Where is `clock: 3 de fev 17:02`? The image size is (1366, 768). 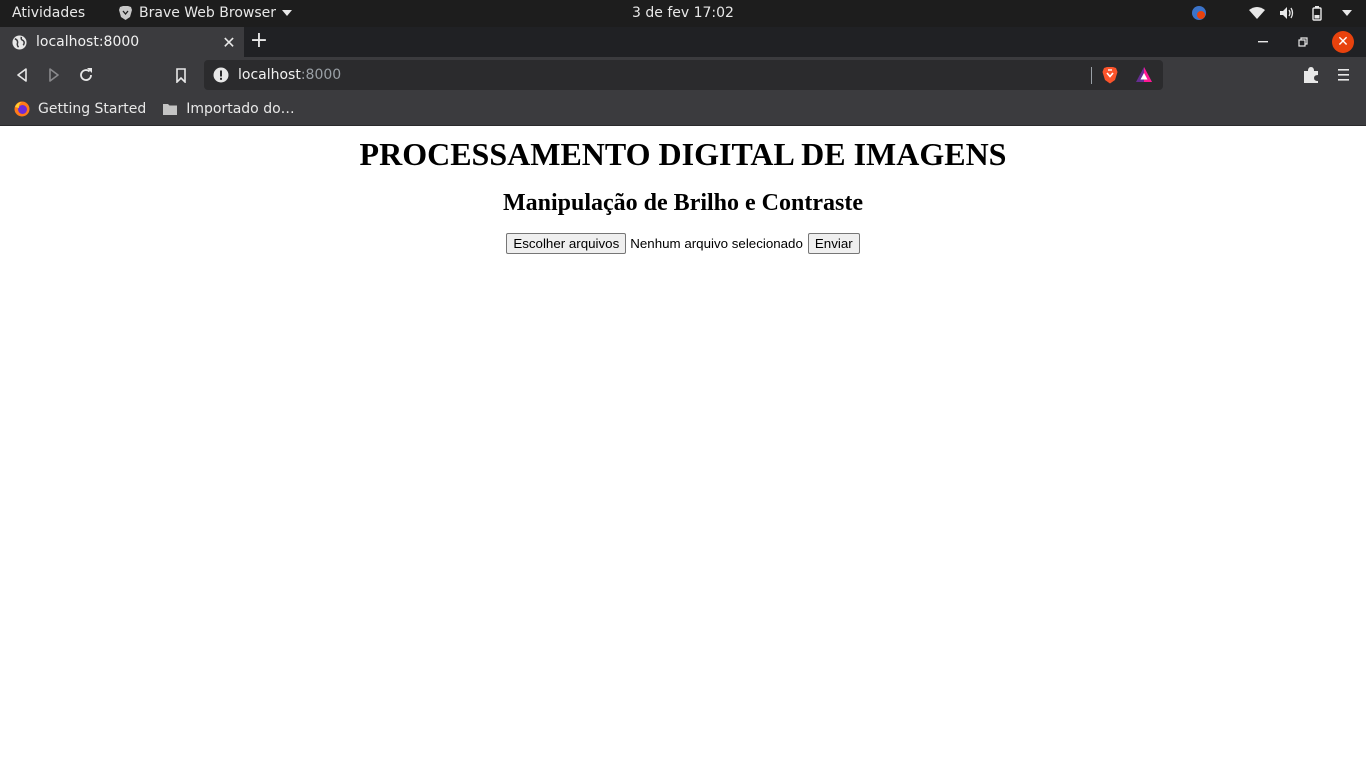
clock: 3 de fev 17:02 is located at coordinates (683, 13).